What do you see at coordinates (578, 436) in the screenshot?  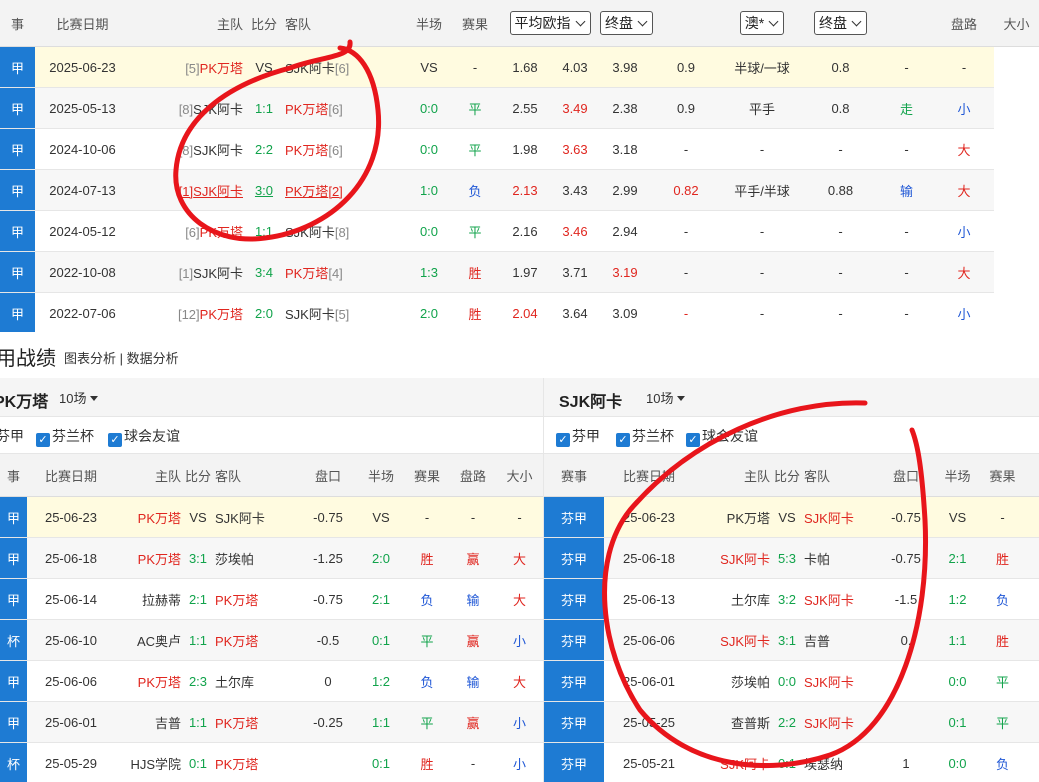 I see `right-filter-0: ✓ 芬甲` at bounding box center [578, 436].